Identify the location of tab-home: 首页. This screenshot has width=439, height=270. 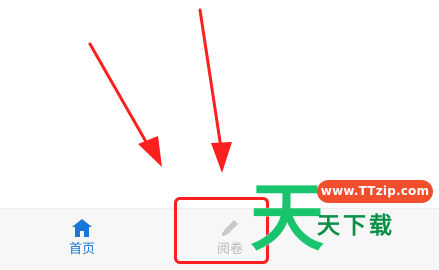
(82, 239).